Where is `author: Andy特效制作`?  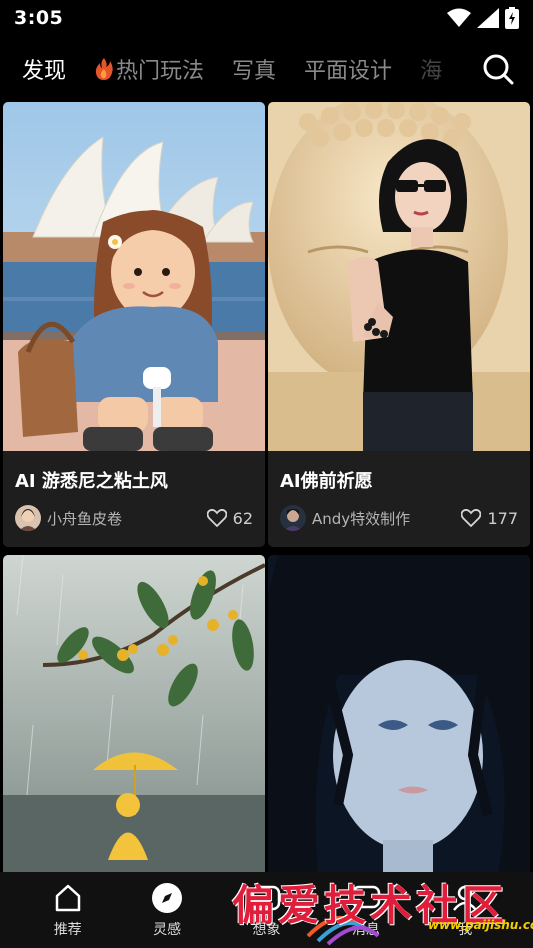 author: Andy特效制作 is located at coordinates (345, 518).